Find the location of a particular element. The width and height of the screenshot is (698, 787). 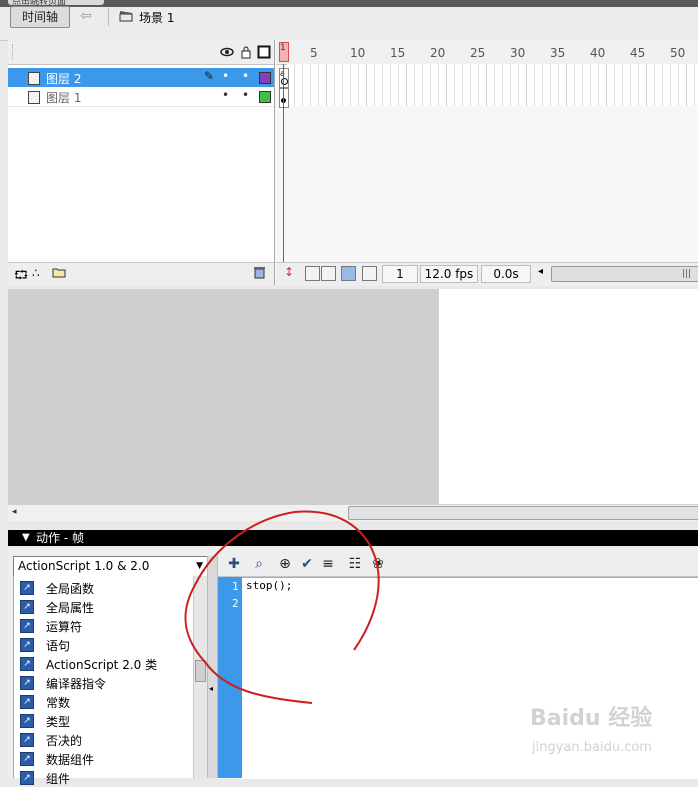

line-number-gutter: 1 2 is located at coordinates (230, 677).